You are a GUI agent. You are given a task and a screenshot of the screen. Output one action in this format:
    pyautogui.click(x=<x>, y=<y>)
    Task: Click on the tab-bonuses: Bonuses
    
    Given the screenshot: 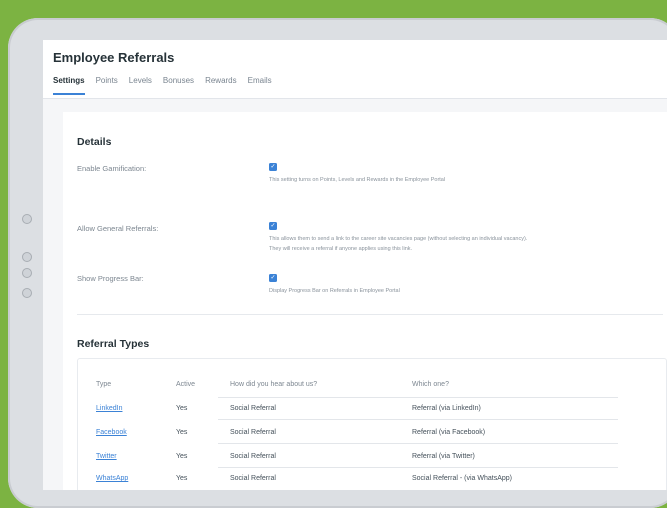 What is the action you would take?
    pyautogui.click(x=178, y=85)
    